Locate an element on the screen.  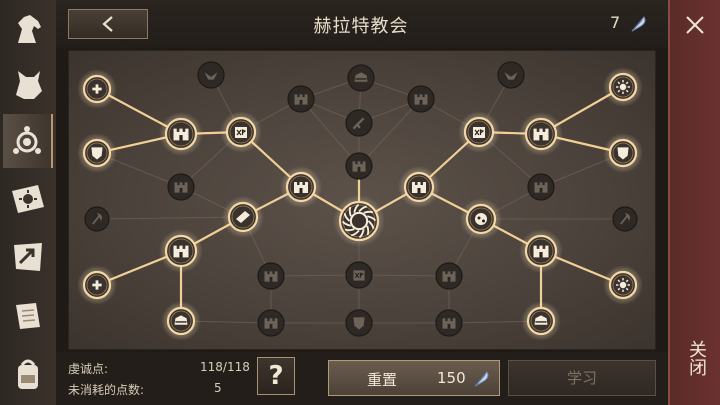
sidebar-item-faith is located at coordinates (28, 141).